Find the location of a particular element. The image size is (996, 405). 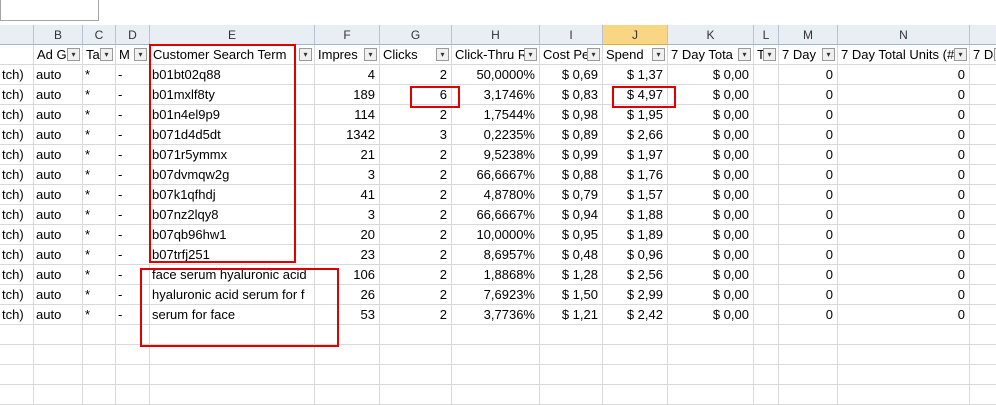

header-cell: 7 Day Total Units (# ▾ is located at coordinates (904, 55).